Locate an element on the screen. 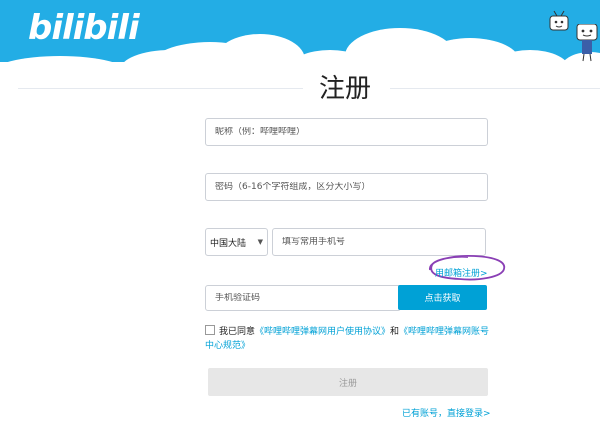  title-divider-left is located at coordinates (160, 88).